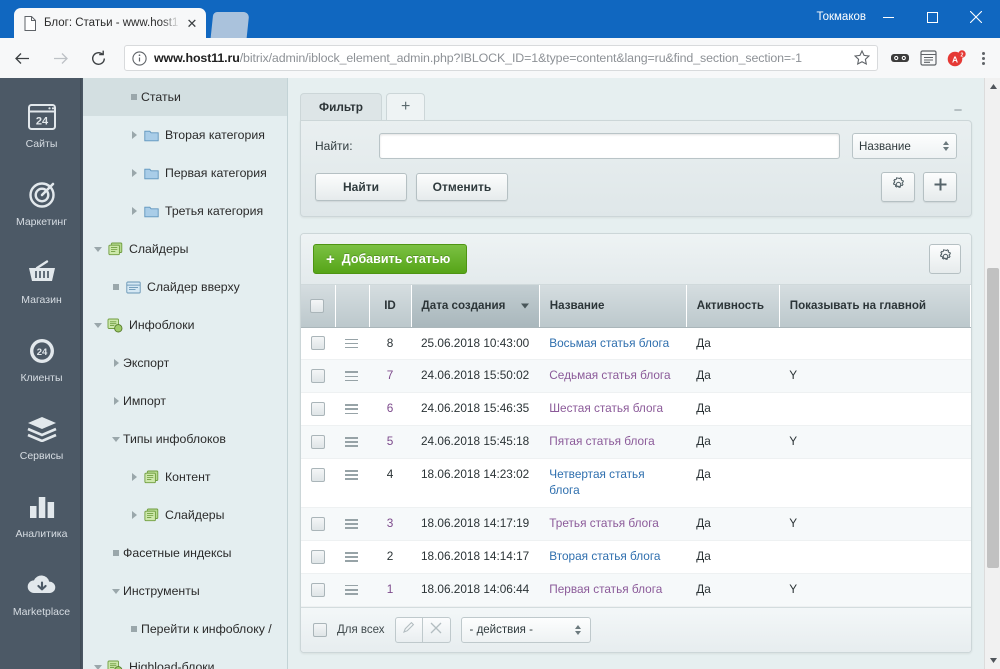 This screenshot has width=1000, height=669. I want to click on search-input, so click(609, 146).